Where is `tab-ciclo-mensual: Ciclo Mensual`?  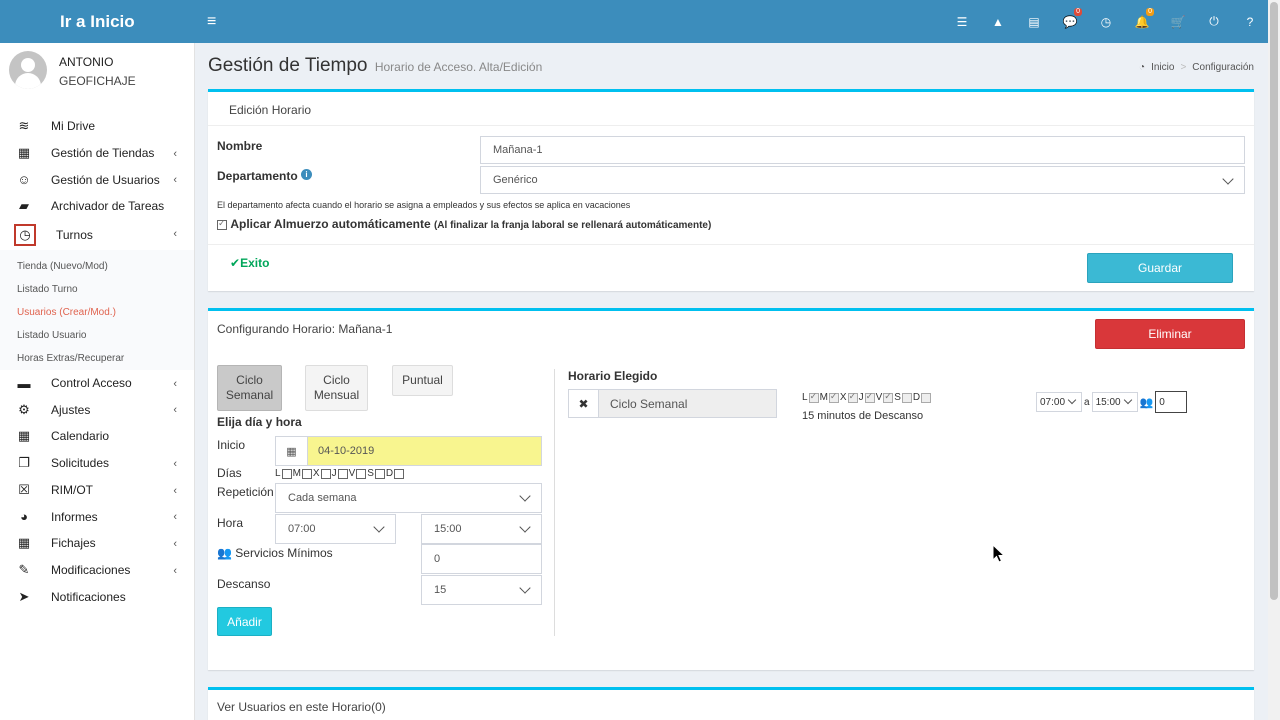
tab-ciclo-mensual: Ciclo Mensual is located at coordinates (336, 388).